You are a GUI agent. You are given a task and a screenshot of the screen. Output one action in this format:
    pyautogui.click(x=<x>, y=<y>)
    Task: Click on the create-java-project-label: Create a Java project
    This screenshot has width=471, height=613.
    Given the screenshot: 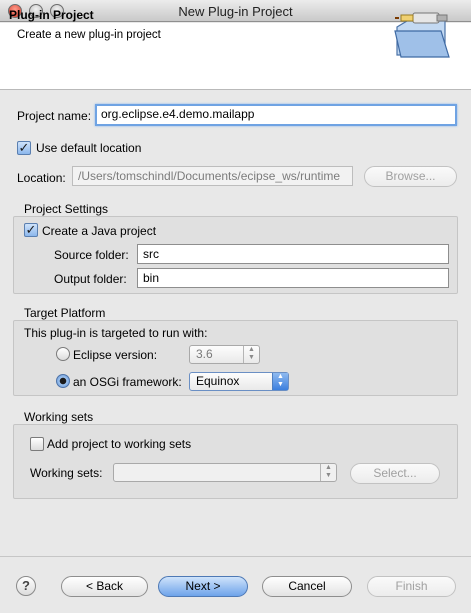 What is the action you would take?
    pyautogui.click(x=99, y=231)
    